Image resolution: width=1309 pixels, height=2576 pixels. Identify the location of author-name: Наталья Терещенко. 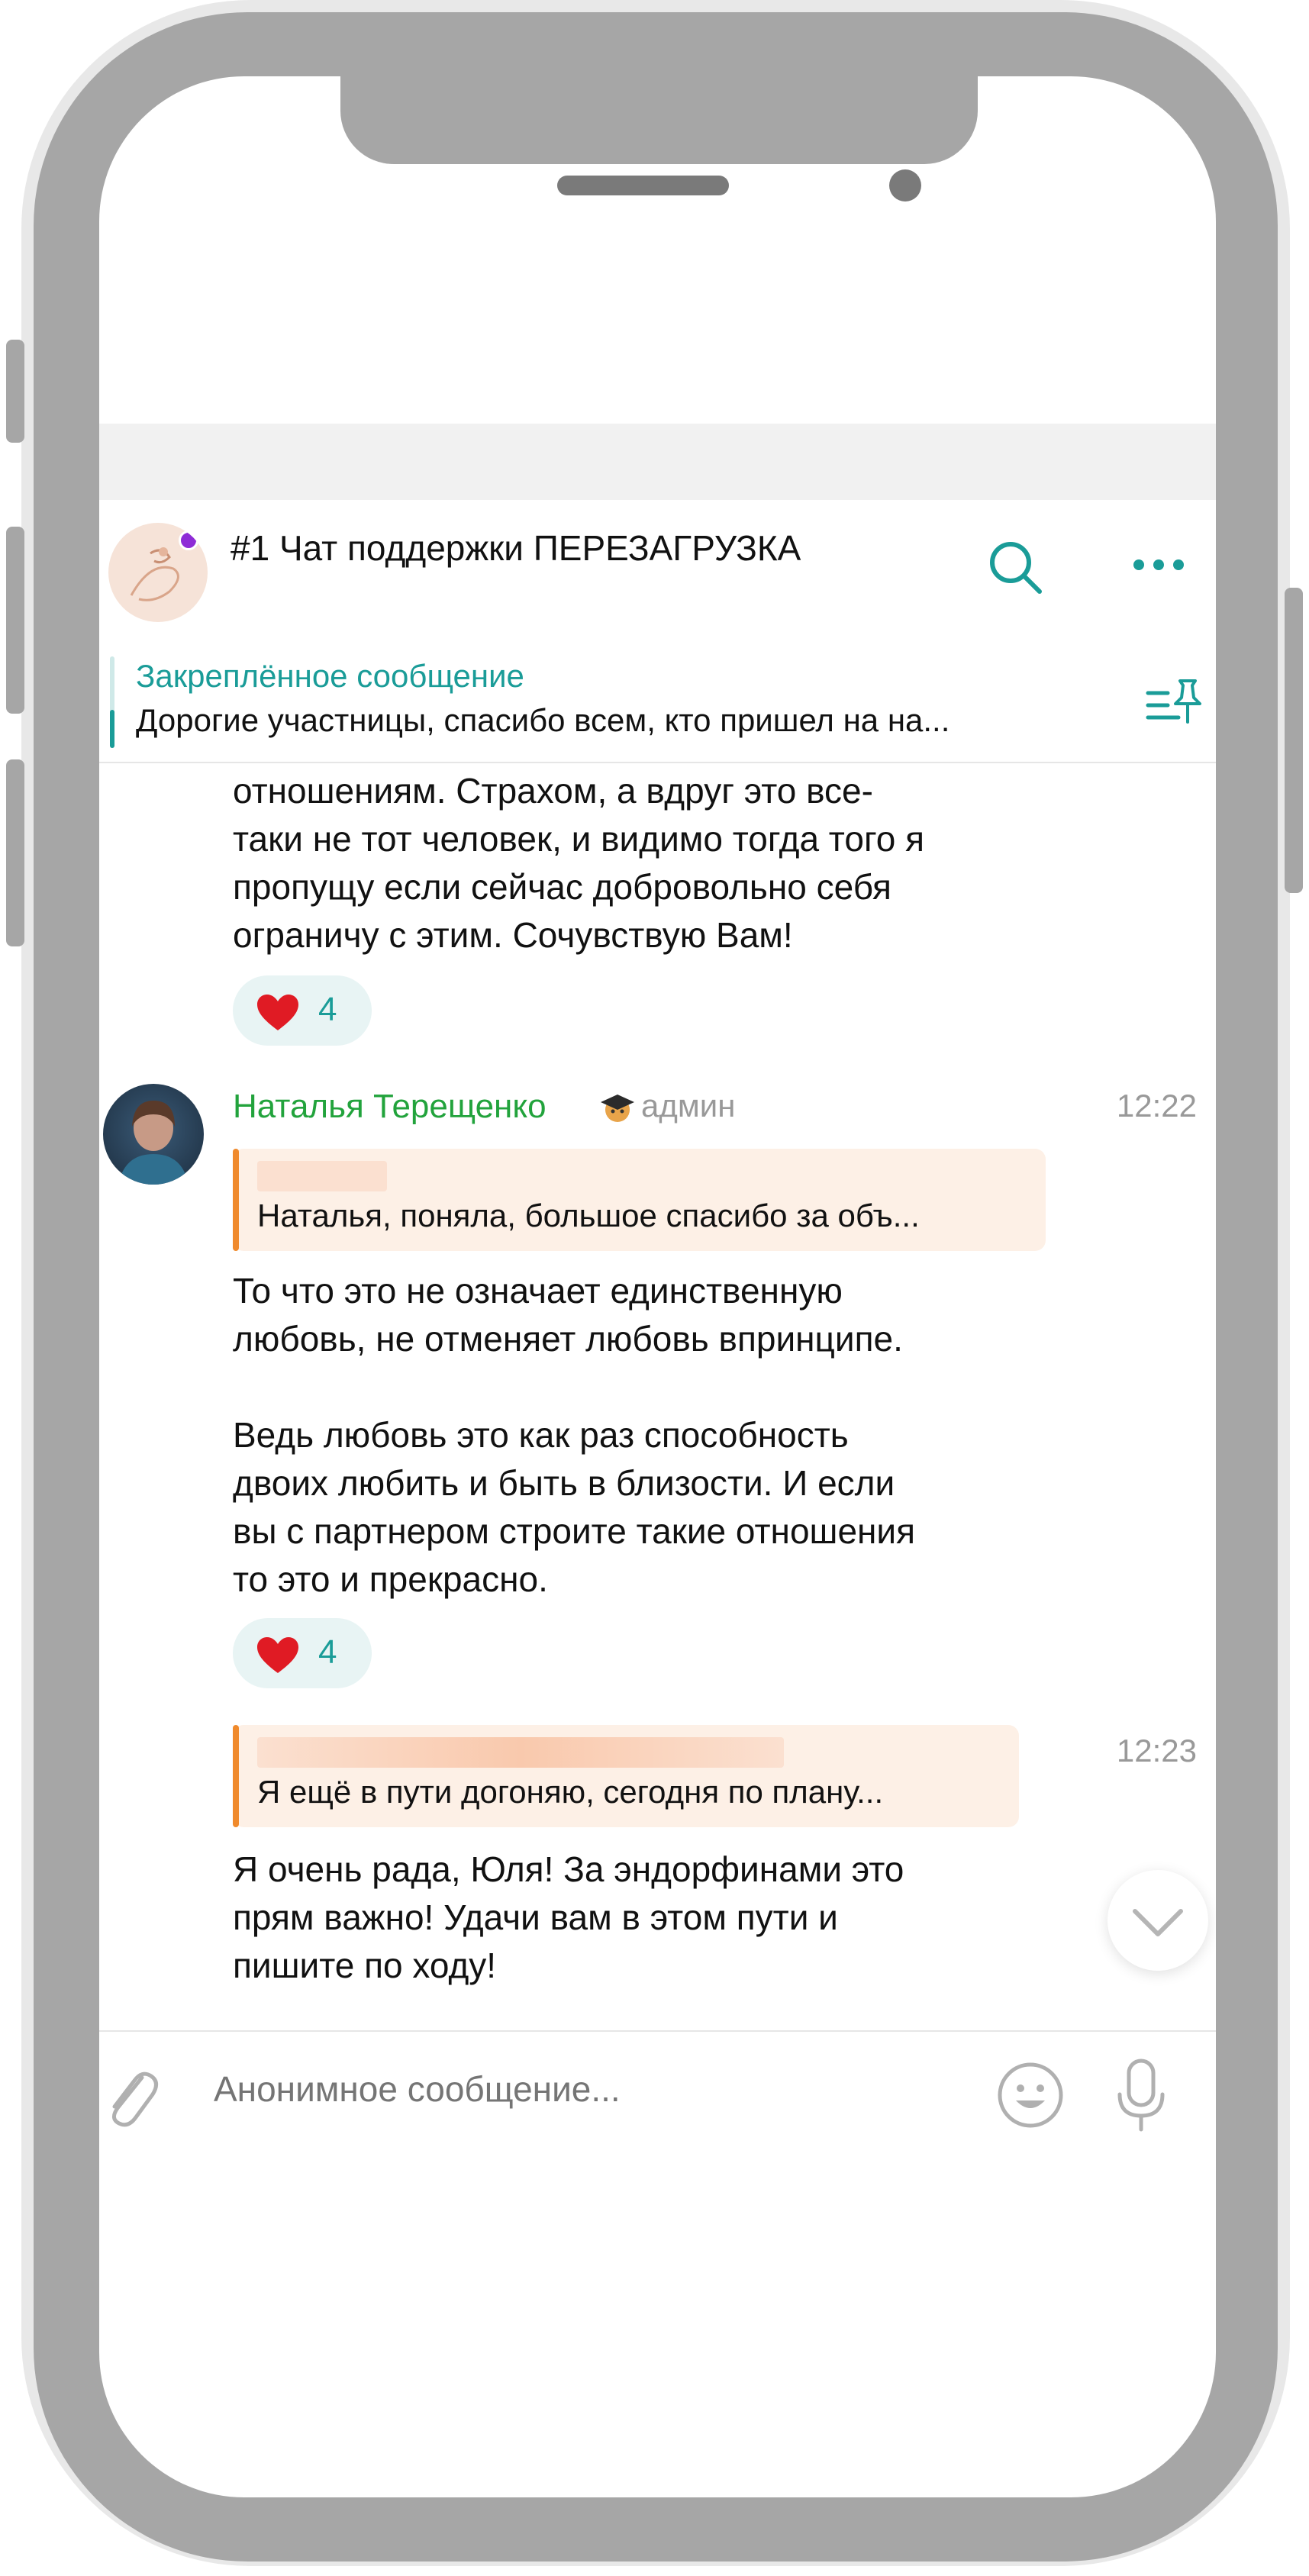
(389, 1107).